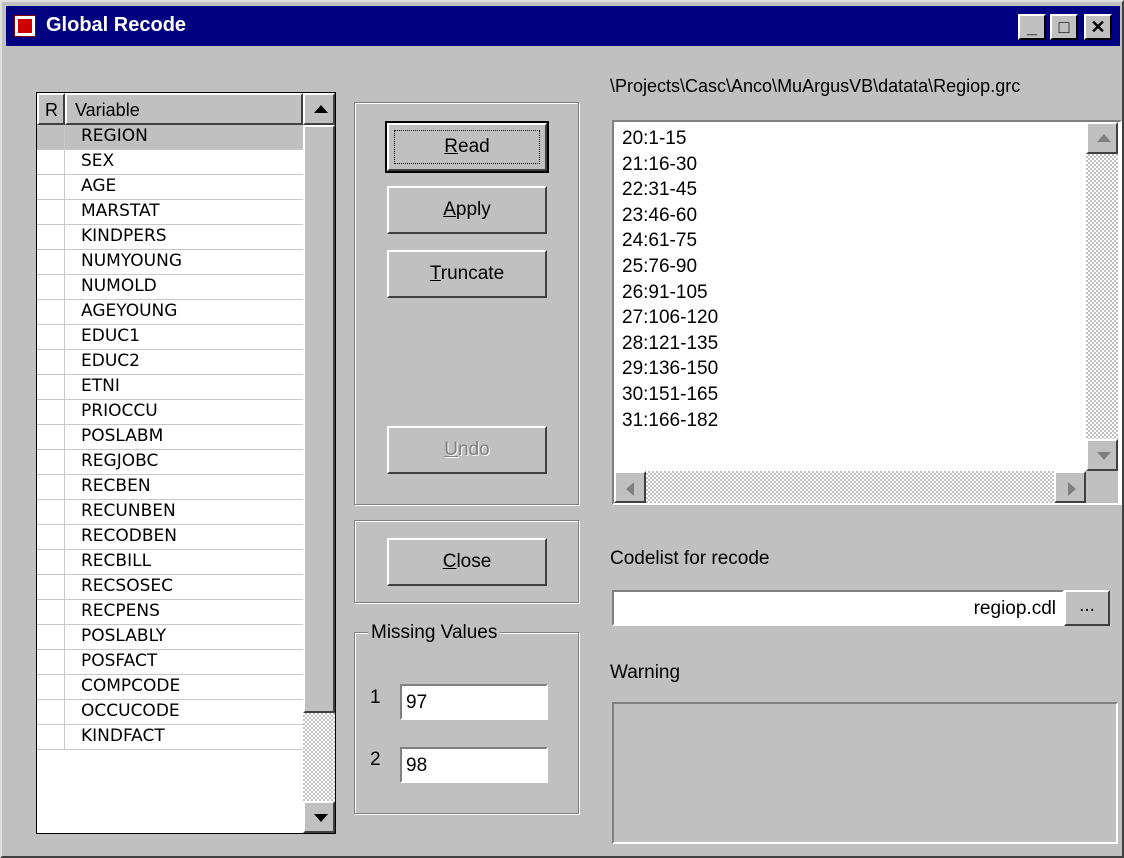 Image resolution: width=1124 pixels, height=858 pixels. Describe the element at coordinates (1102, 487) in the screenshot. I see `scroll-corner` at that location.